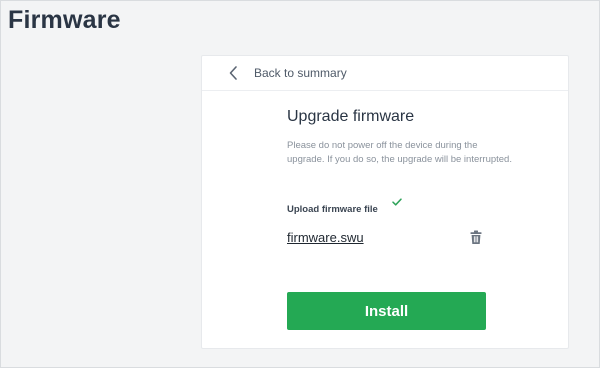 This screenshot has width=600, height=368. What do you see at coordinates (397, 202) in the screenshot?
I see `checkmark-icon` at bounding box center [397, 202].